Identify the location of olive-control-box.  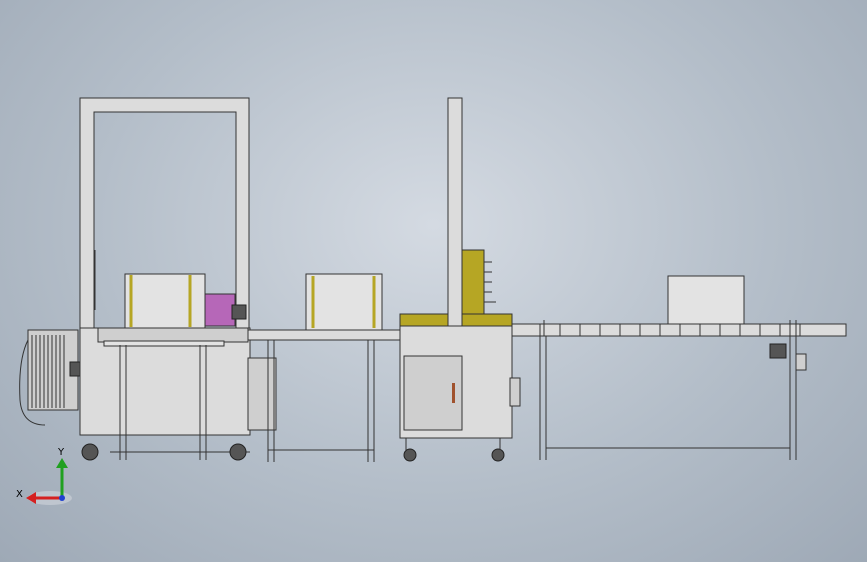
(473, 283).